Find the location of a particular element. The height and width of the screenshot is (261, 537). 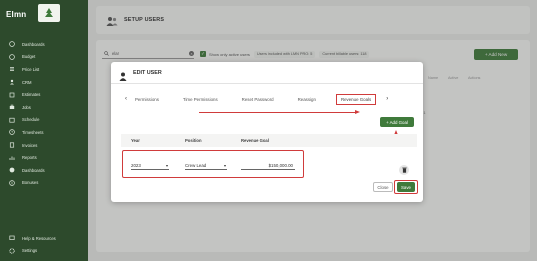

help-icon is located at coordinates (12, 238).